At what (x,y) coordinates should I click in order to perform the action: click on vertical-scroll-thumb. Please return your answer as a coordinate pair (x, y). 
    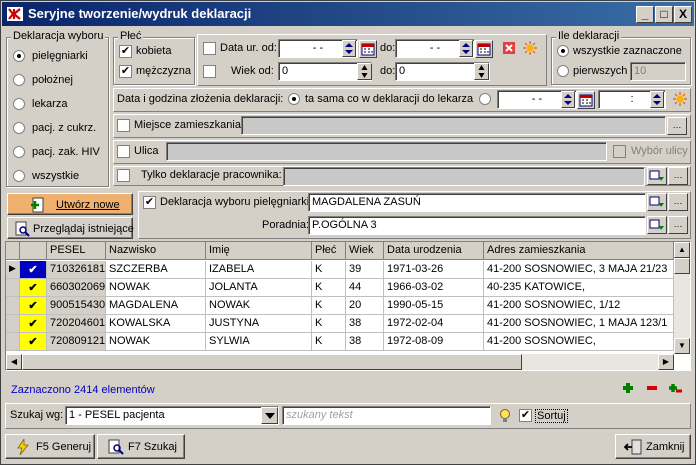
    Looking at the image, I should click on (682, 266).